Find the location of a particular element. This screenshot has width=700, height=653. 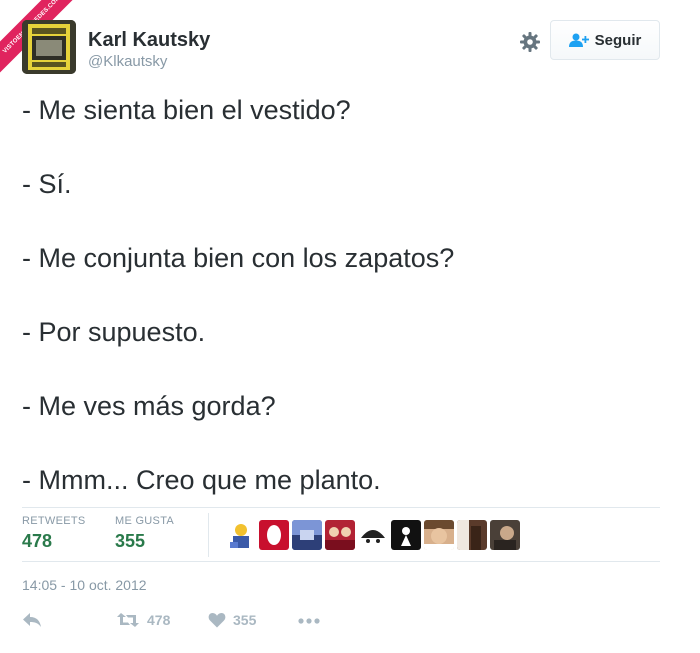

add-user-icon is located at coordinates (578, 40).